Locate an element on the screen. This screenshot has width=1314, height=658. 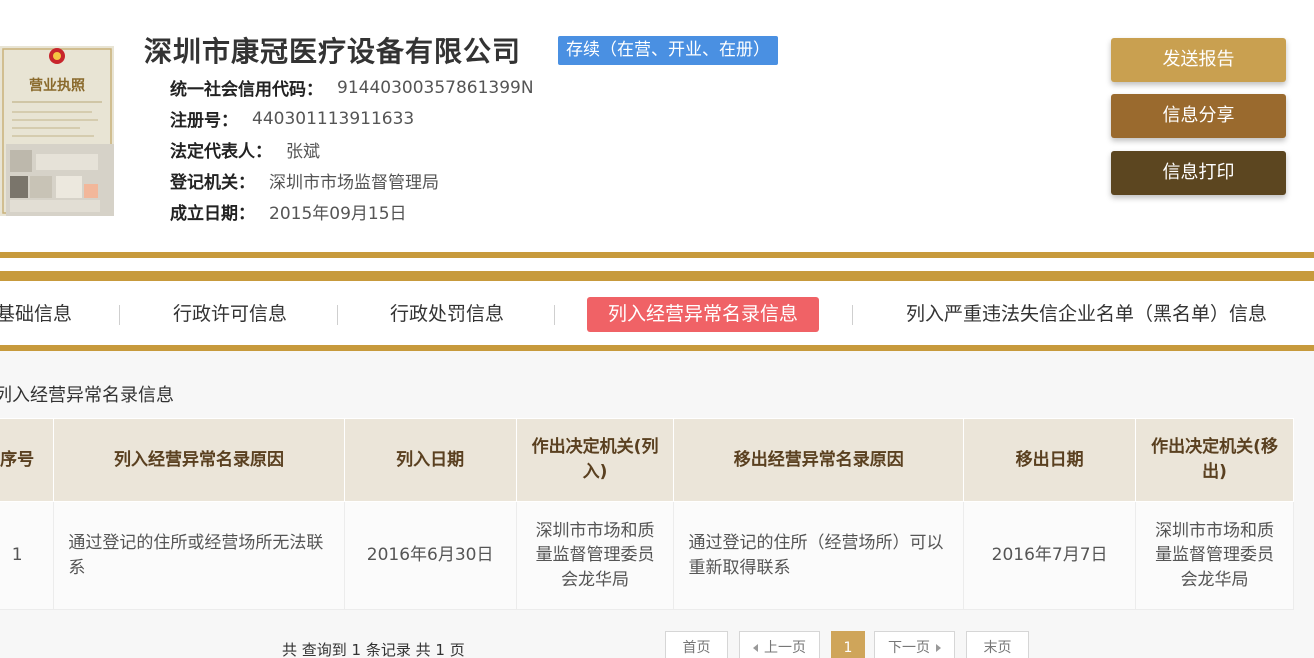
previous-page-button: 上一页 is located at coordinates (779, 644).